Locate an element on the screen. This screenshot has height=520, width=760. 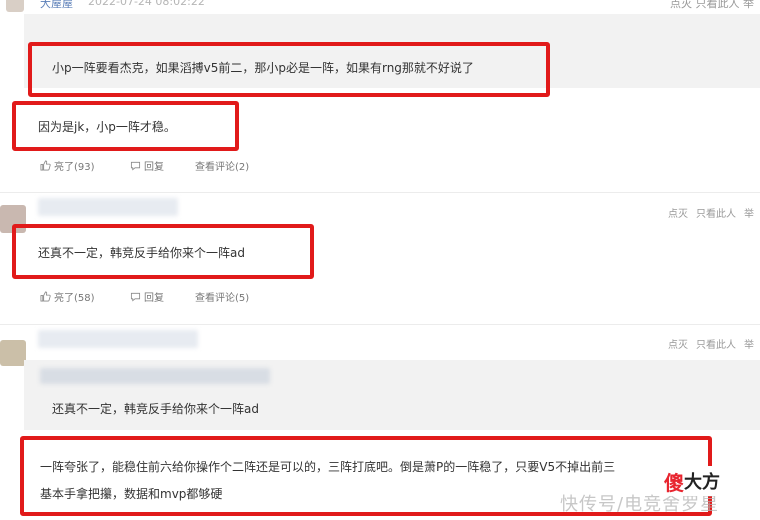
like-button: 亮了(58) is located at coordinates (67, 296).